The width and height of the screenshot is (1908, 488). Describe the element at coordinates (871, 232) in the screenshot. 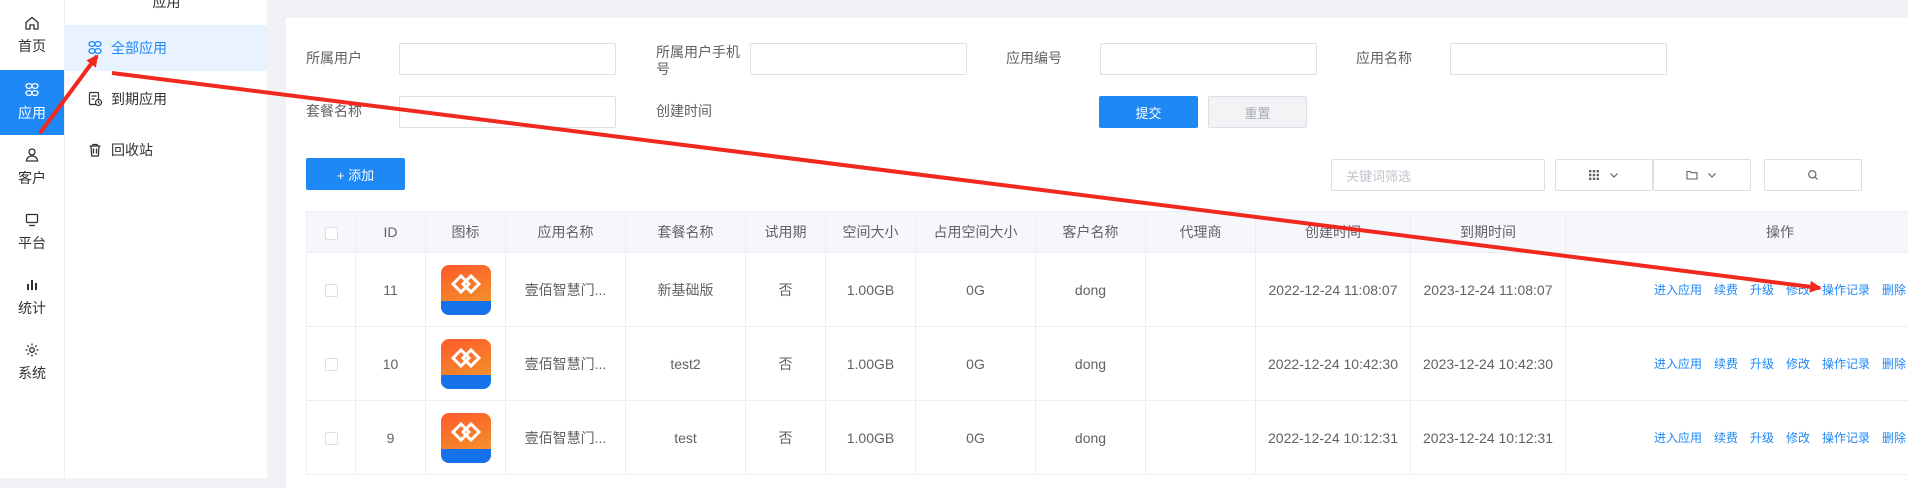

I see `header-space: 空间大小` at that location.